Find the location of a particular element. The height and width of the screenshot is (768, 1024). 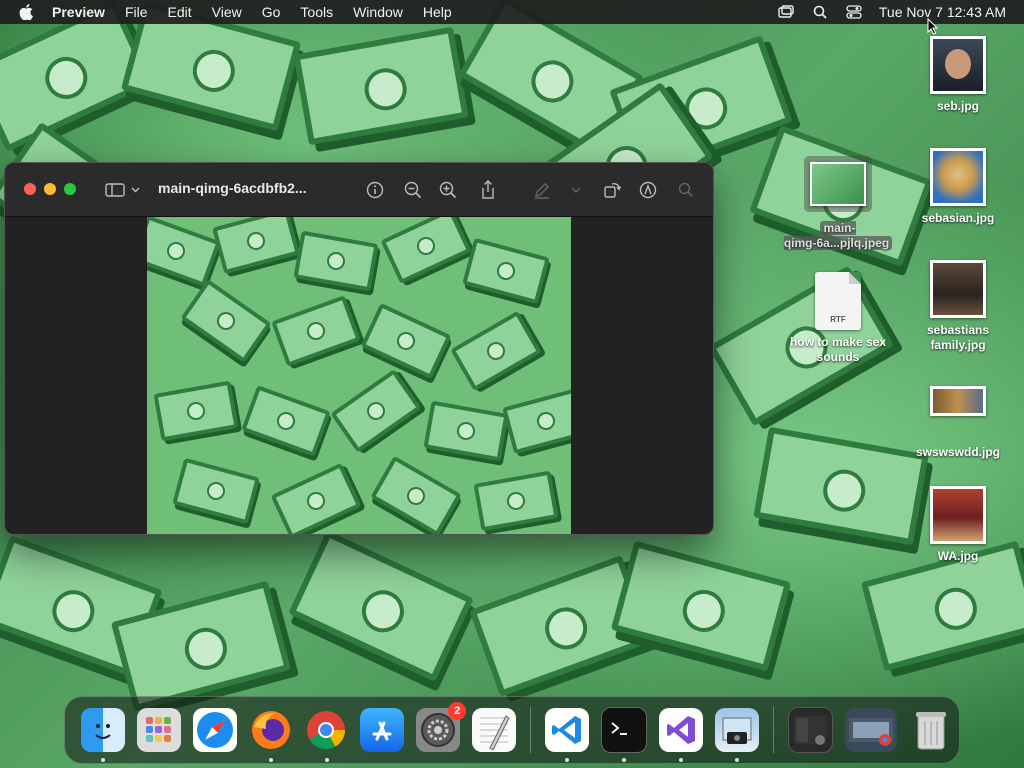

desktop-file-swswswdd: swswswdd.jpg is located at coordinates (958, 423).